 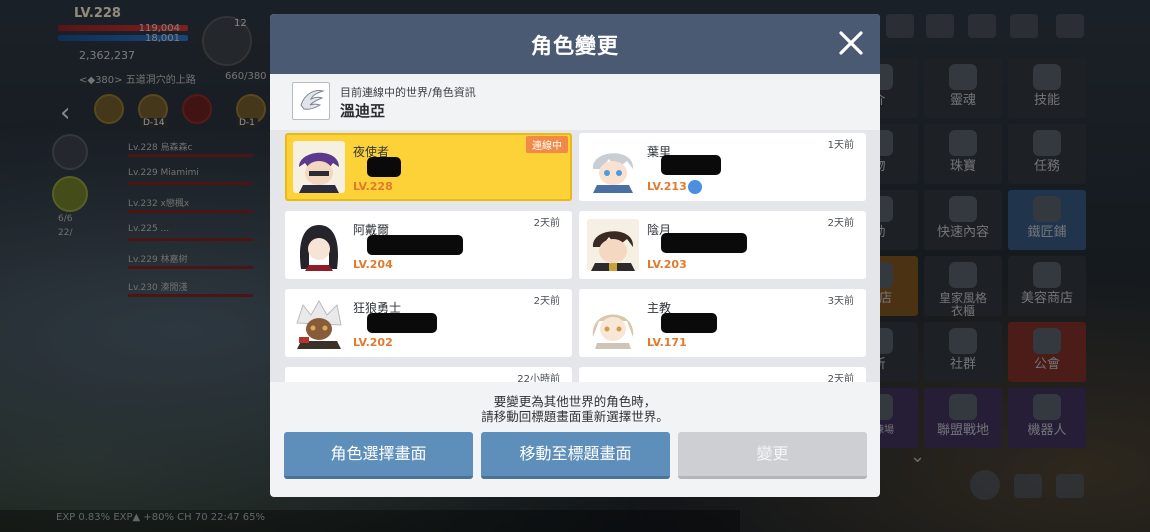 What do you see at coordinates (378, 455) in the screenshot?
I see `character-select-screen-button: 角色選擇畫面` at bounding box center [378, 455].